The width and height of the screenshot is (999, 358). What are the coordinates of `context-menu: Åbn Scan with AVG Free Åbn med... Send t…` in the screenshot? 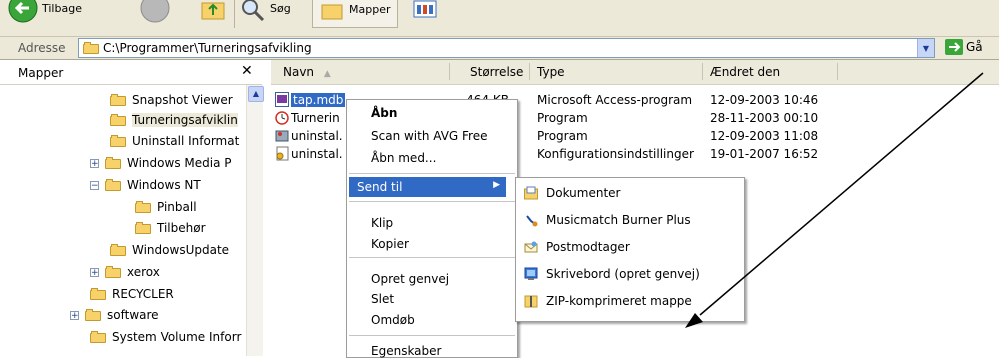 It's located at (432, 228).